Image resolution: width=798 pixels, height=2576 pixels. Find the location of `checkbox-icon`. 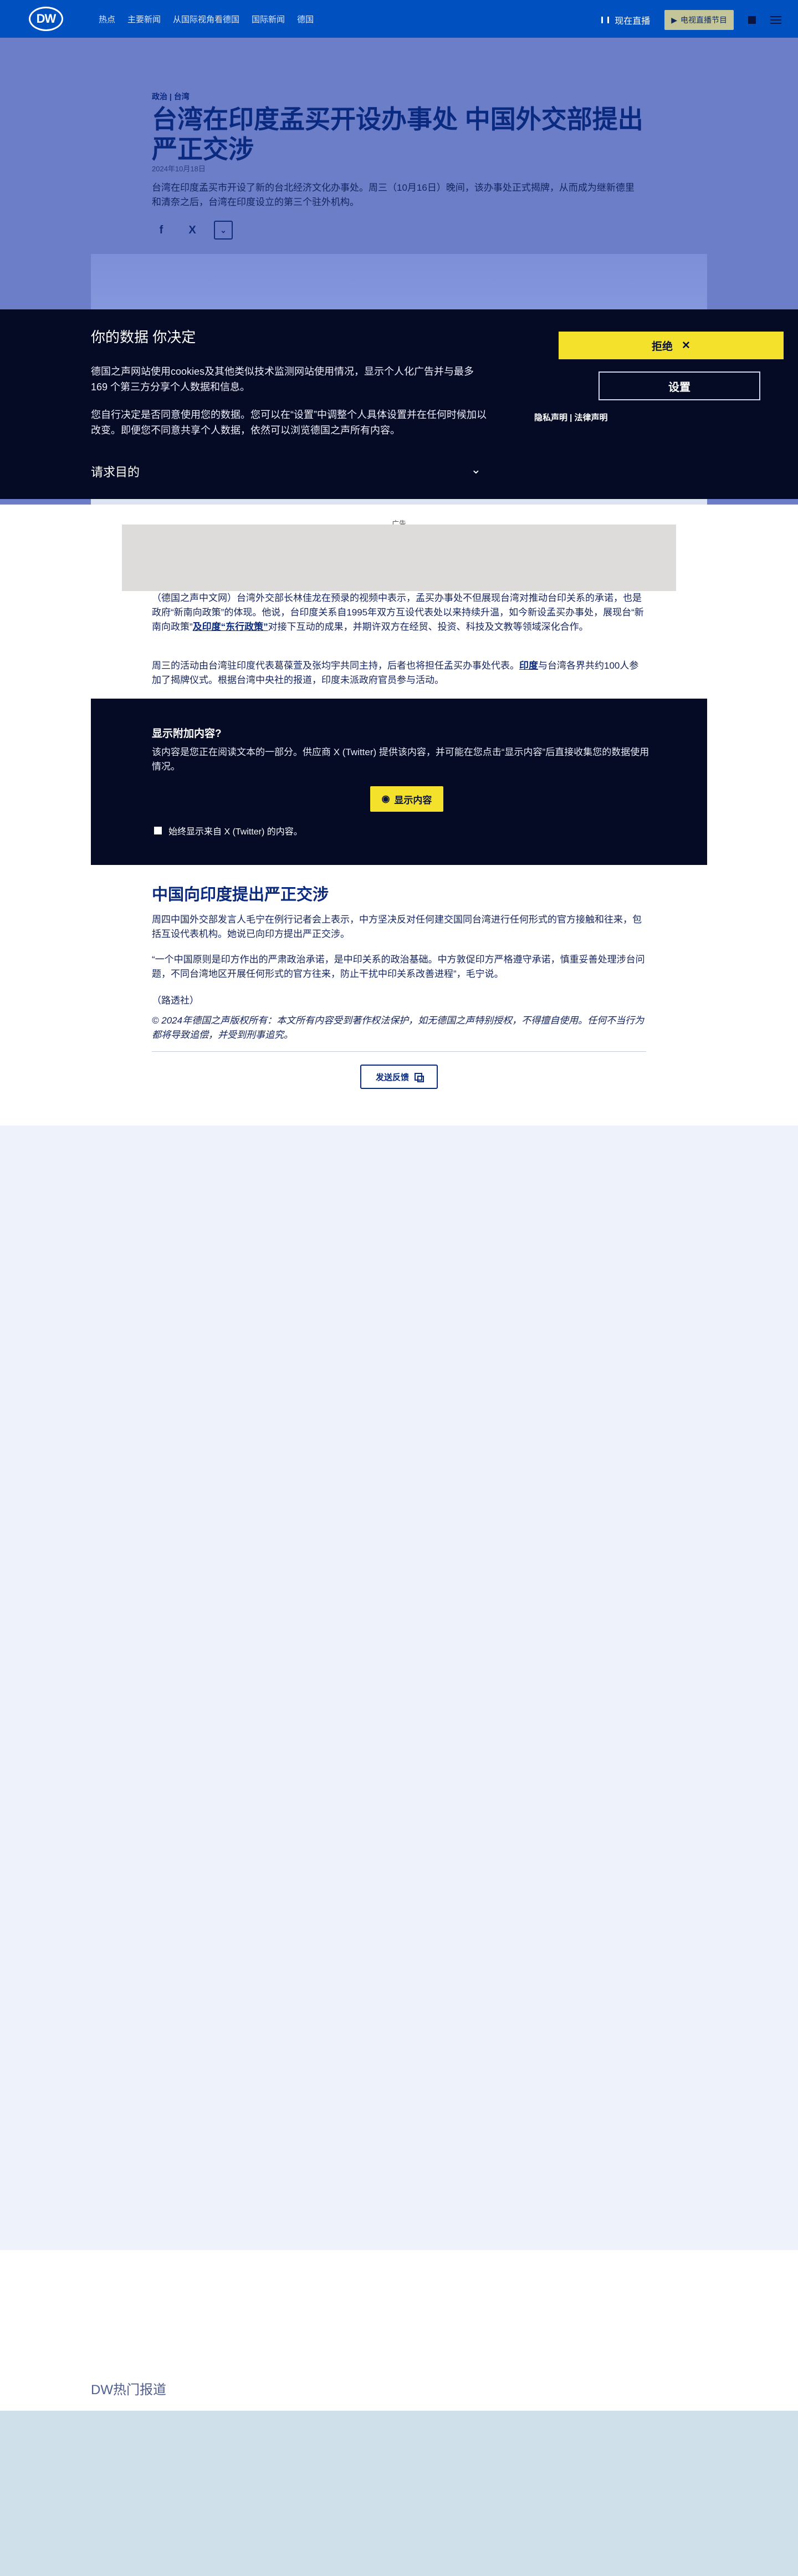

checkbox-icon is located at coordinates (158, 831).